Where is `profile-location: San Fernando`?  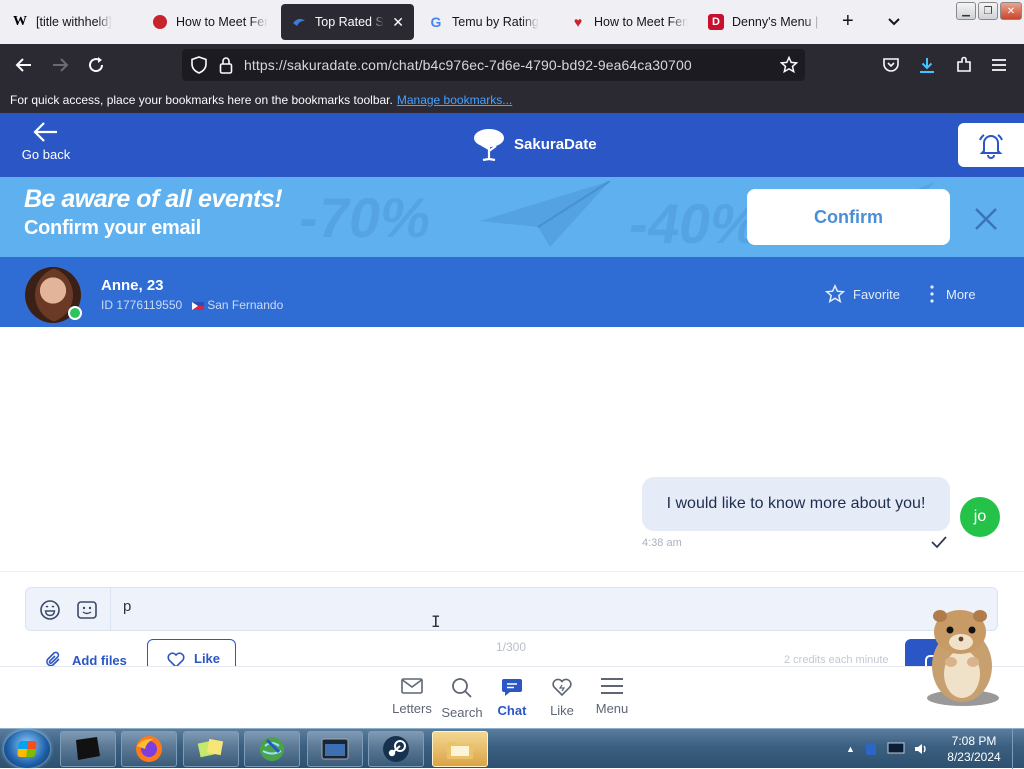 profile-location: San Fernando is located at coordinates (237, 305).